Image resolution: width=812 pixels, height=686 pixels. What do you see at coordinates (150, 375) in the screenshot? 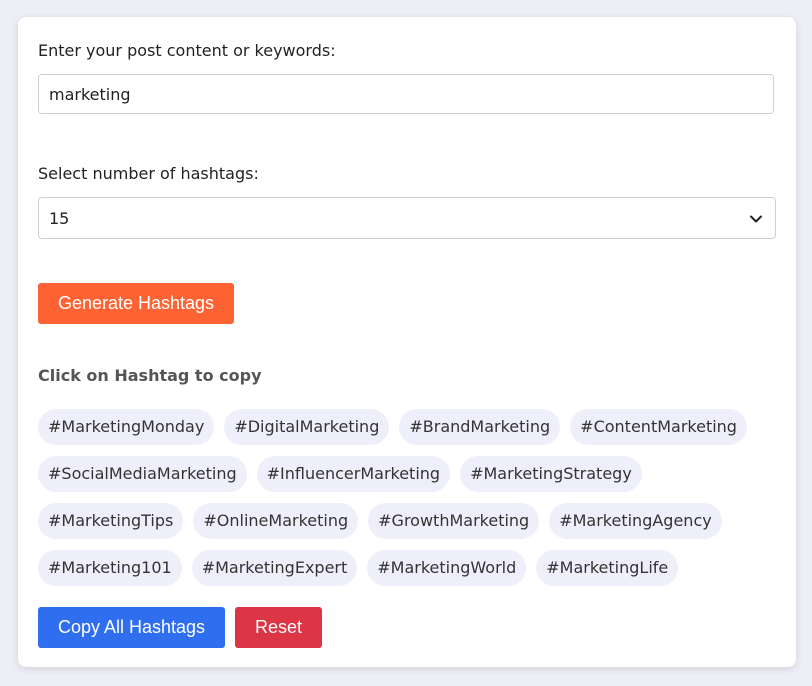
I see `hashtag-results-title: Click on Hashtag to copy` at bounding box center [150, 375].